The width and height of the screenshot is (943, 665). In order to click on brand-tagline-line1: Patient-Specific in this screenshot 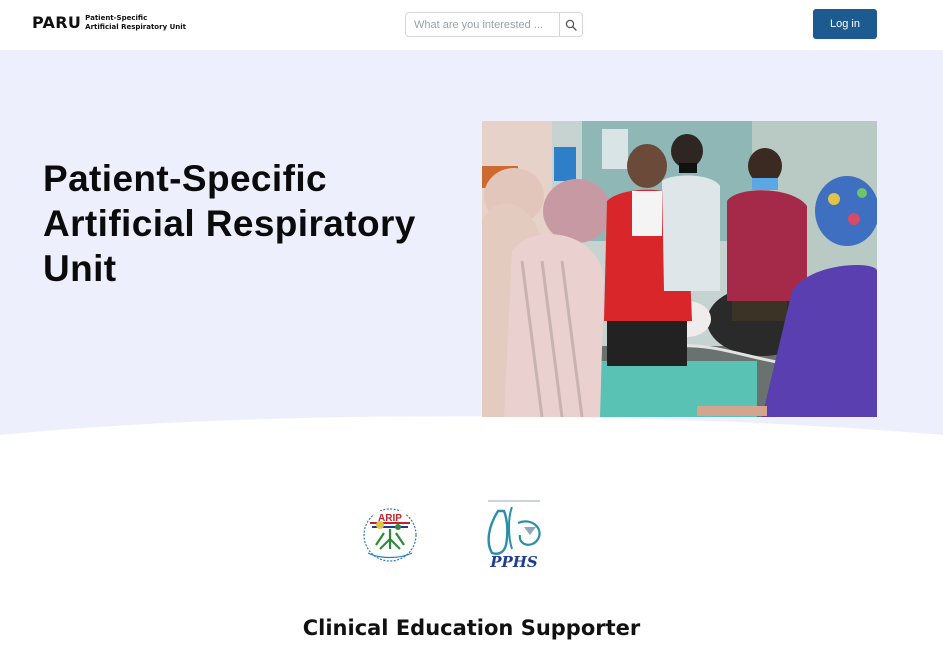, I will do `click(116, 17)`.